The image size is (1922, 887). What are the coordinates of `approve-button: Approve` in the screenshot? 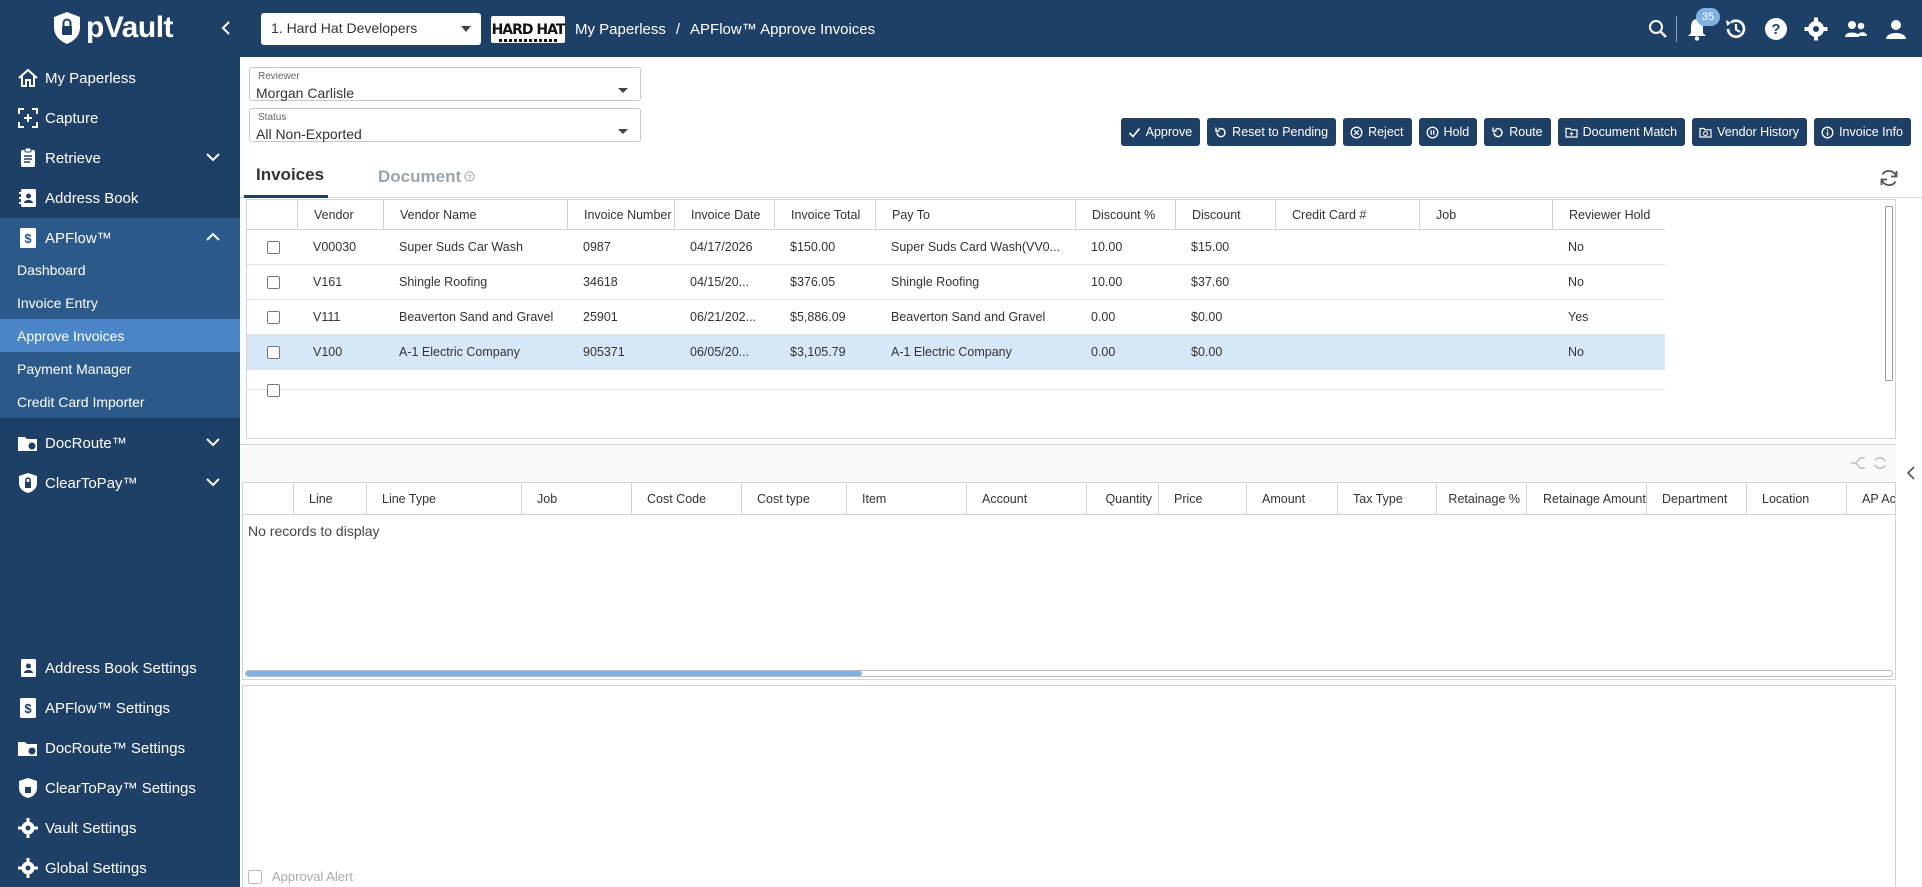 It's located at (1160, 132).